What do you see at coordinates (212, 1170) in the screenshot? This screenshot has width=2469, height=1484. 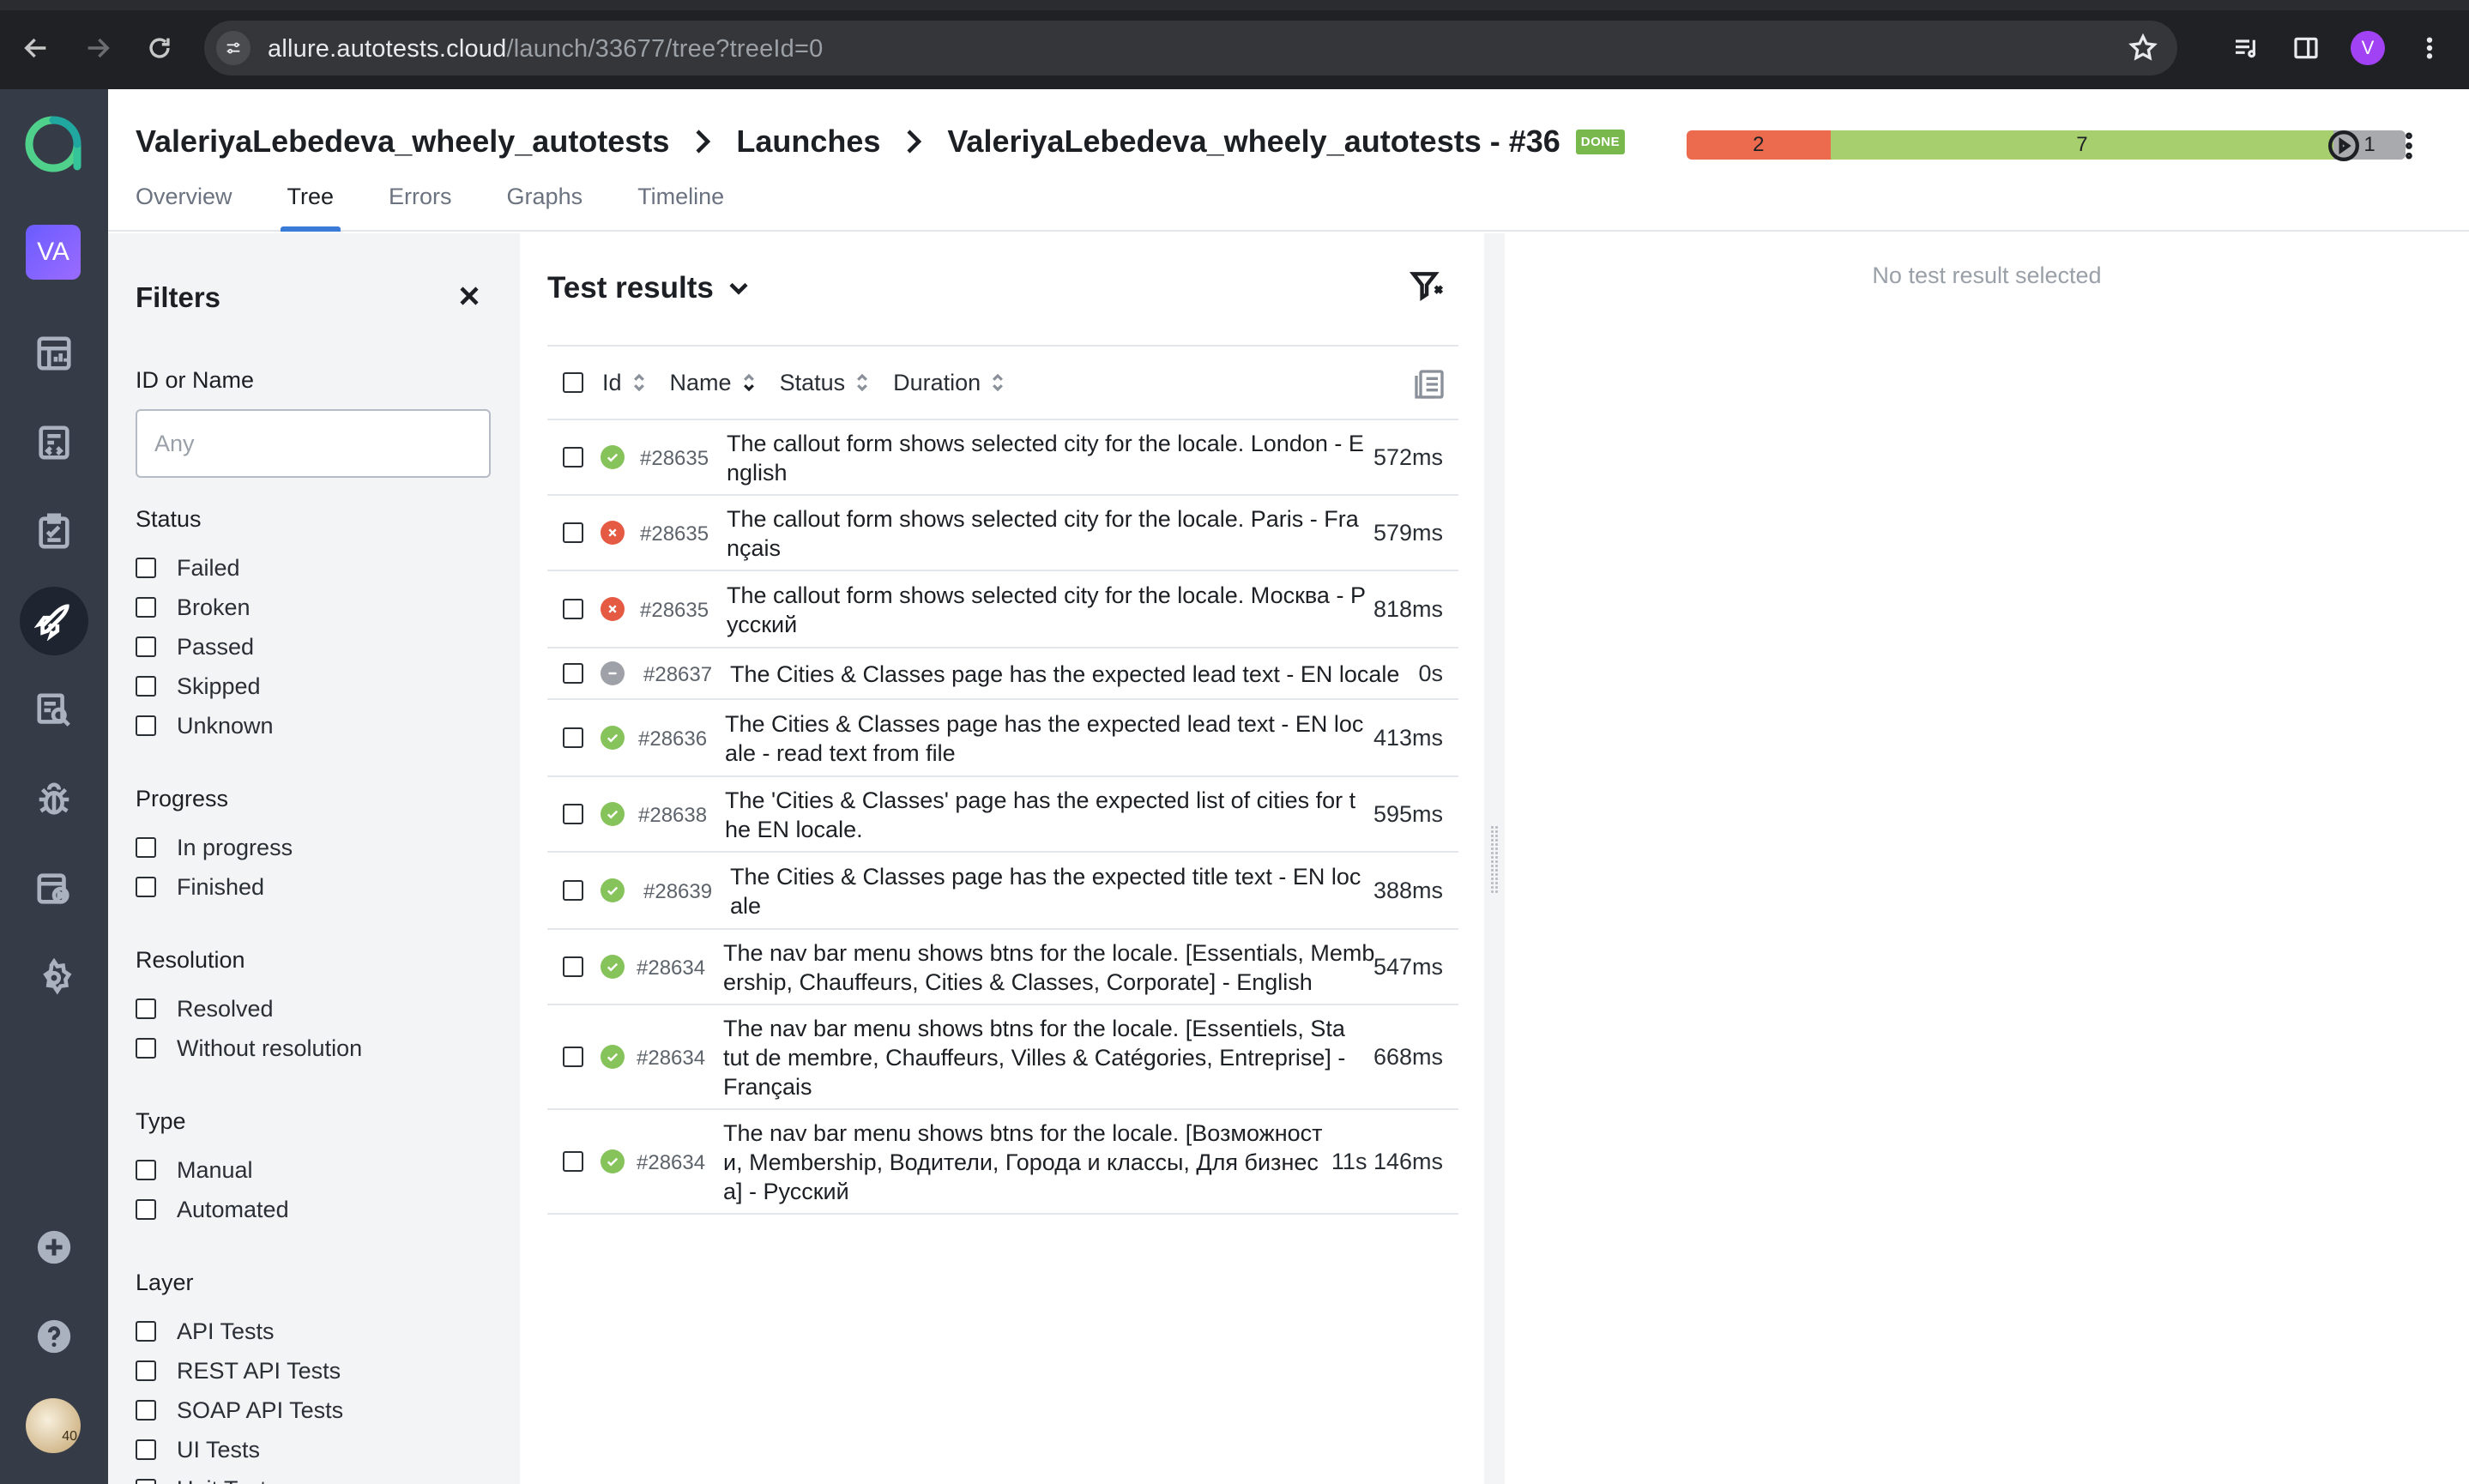 I see `filter-option: Manual` at bounding box center [212, 1170].